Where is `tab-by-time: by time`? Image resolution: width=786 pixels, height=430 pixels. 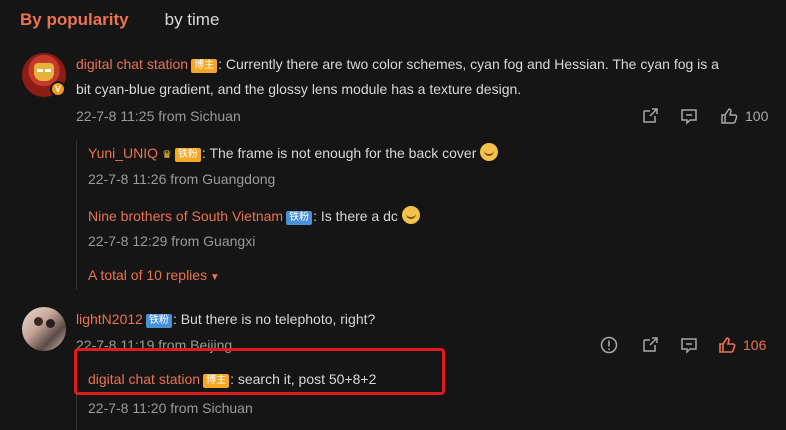
tab-by-time: by time is located at coordinates (192, 20).